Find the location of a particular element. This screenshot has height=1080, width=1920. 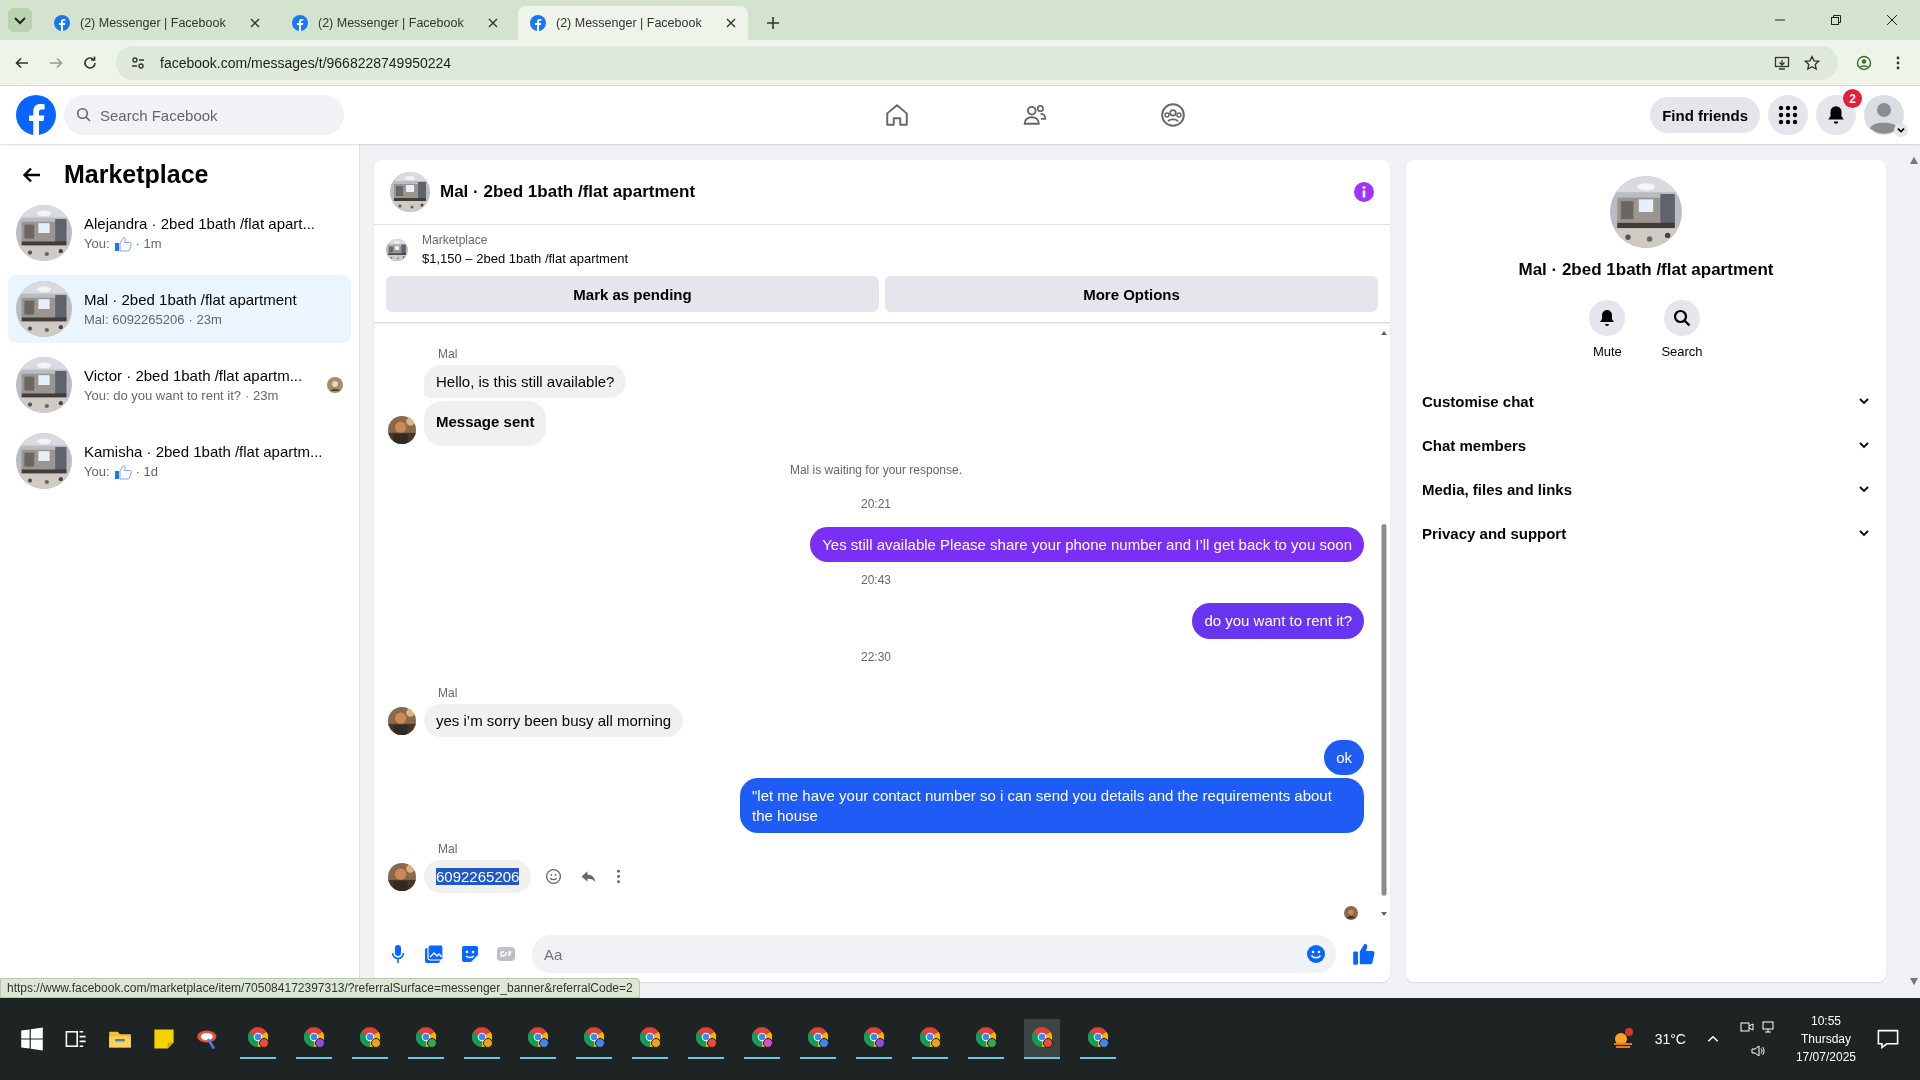

friends-icon is located at coordinates (1035, 115).